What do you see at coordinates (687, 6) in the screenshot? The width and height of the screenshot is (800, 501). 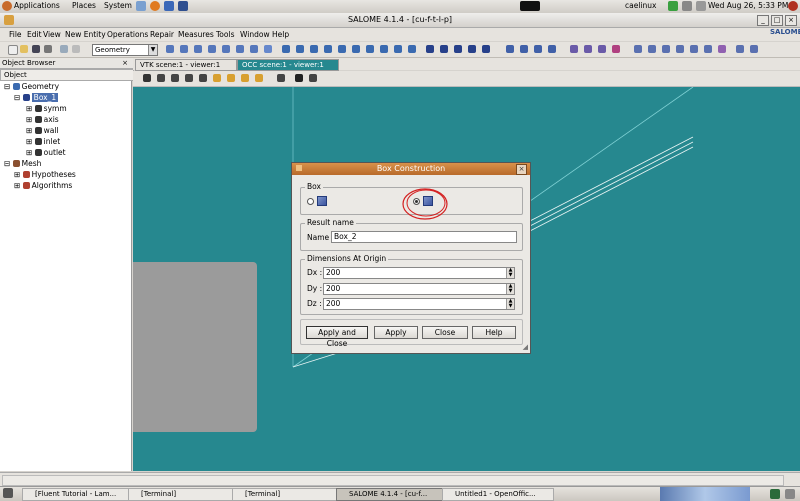 I see `update-icon` at bounding box center [687, 6].